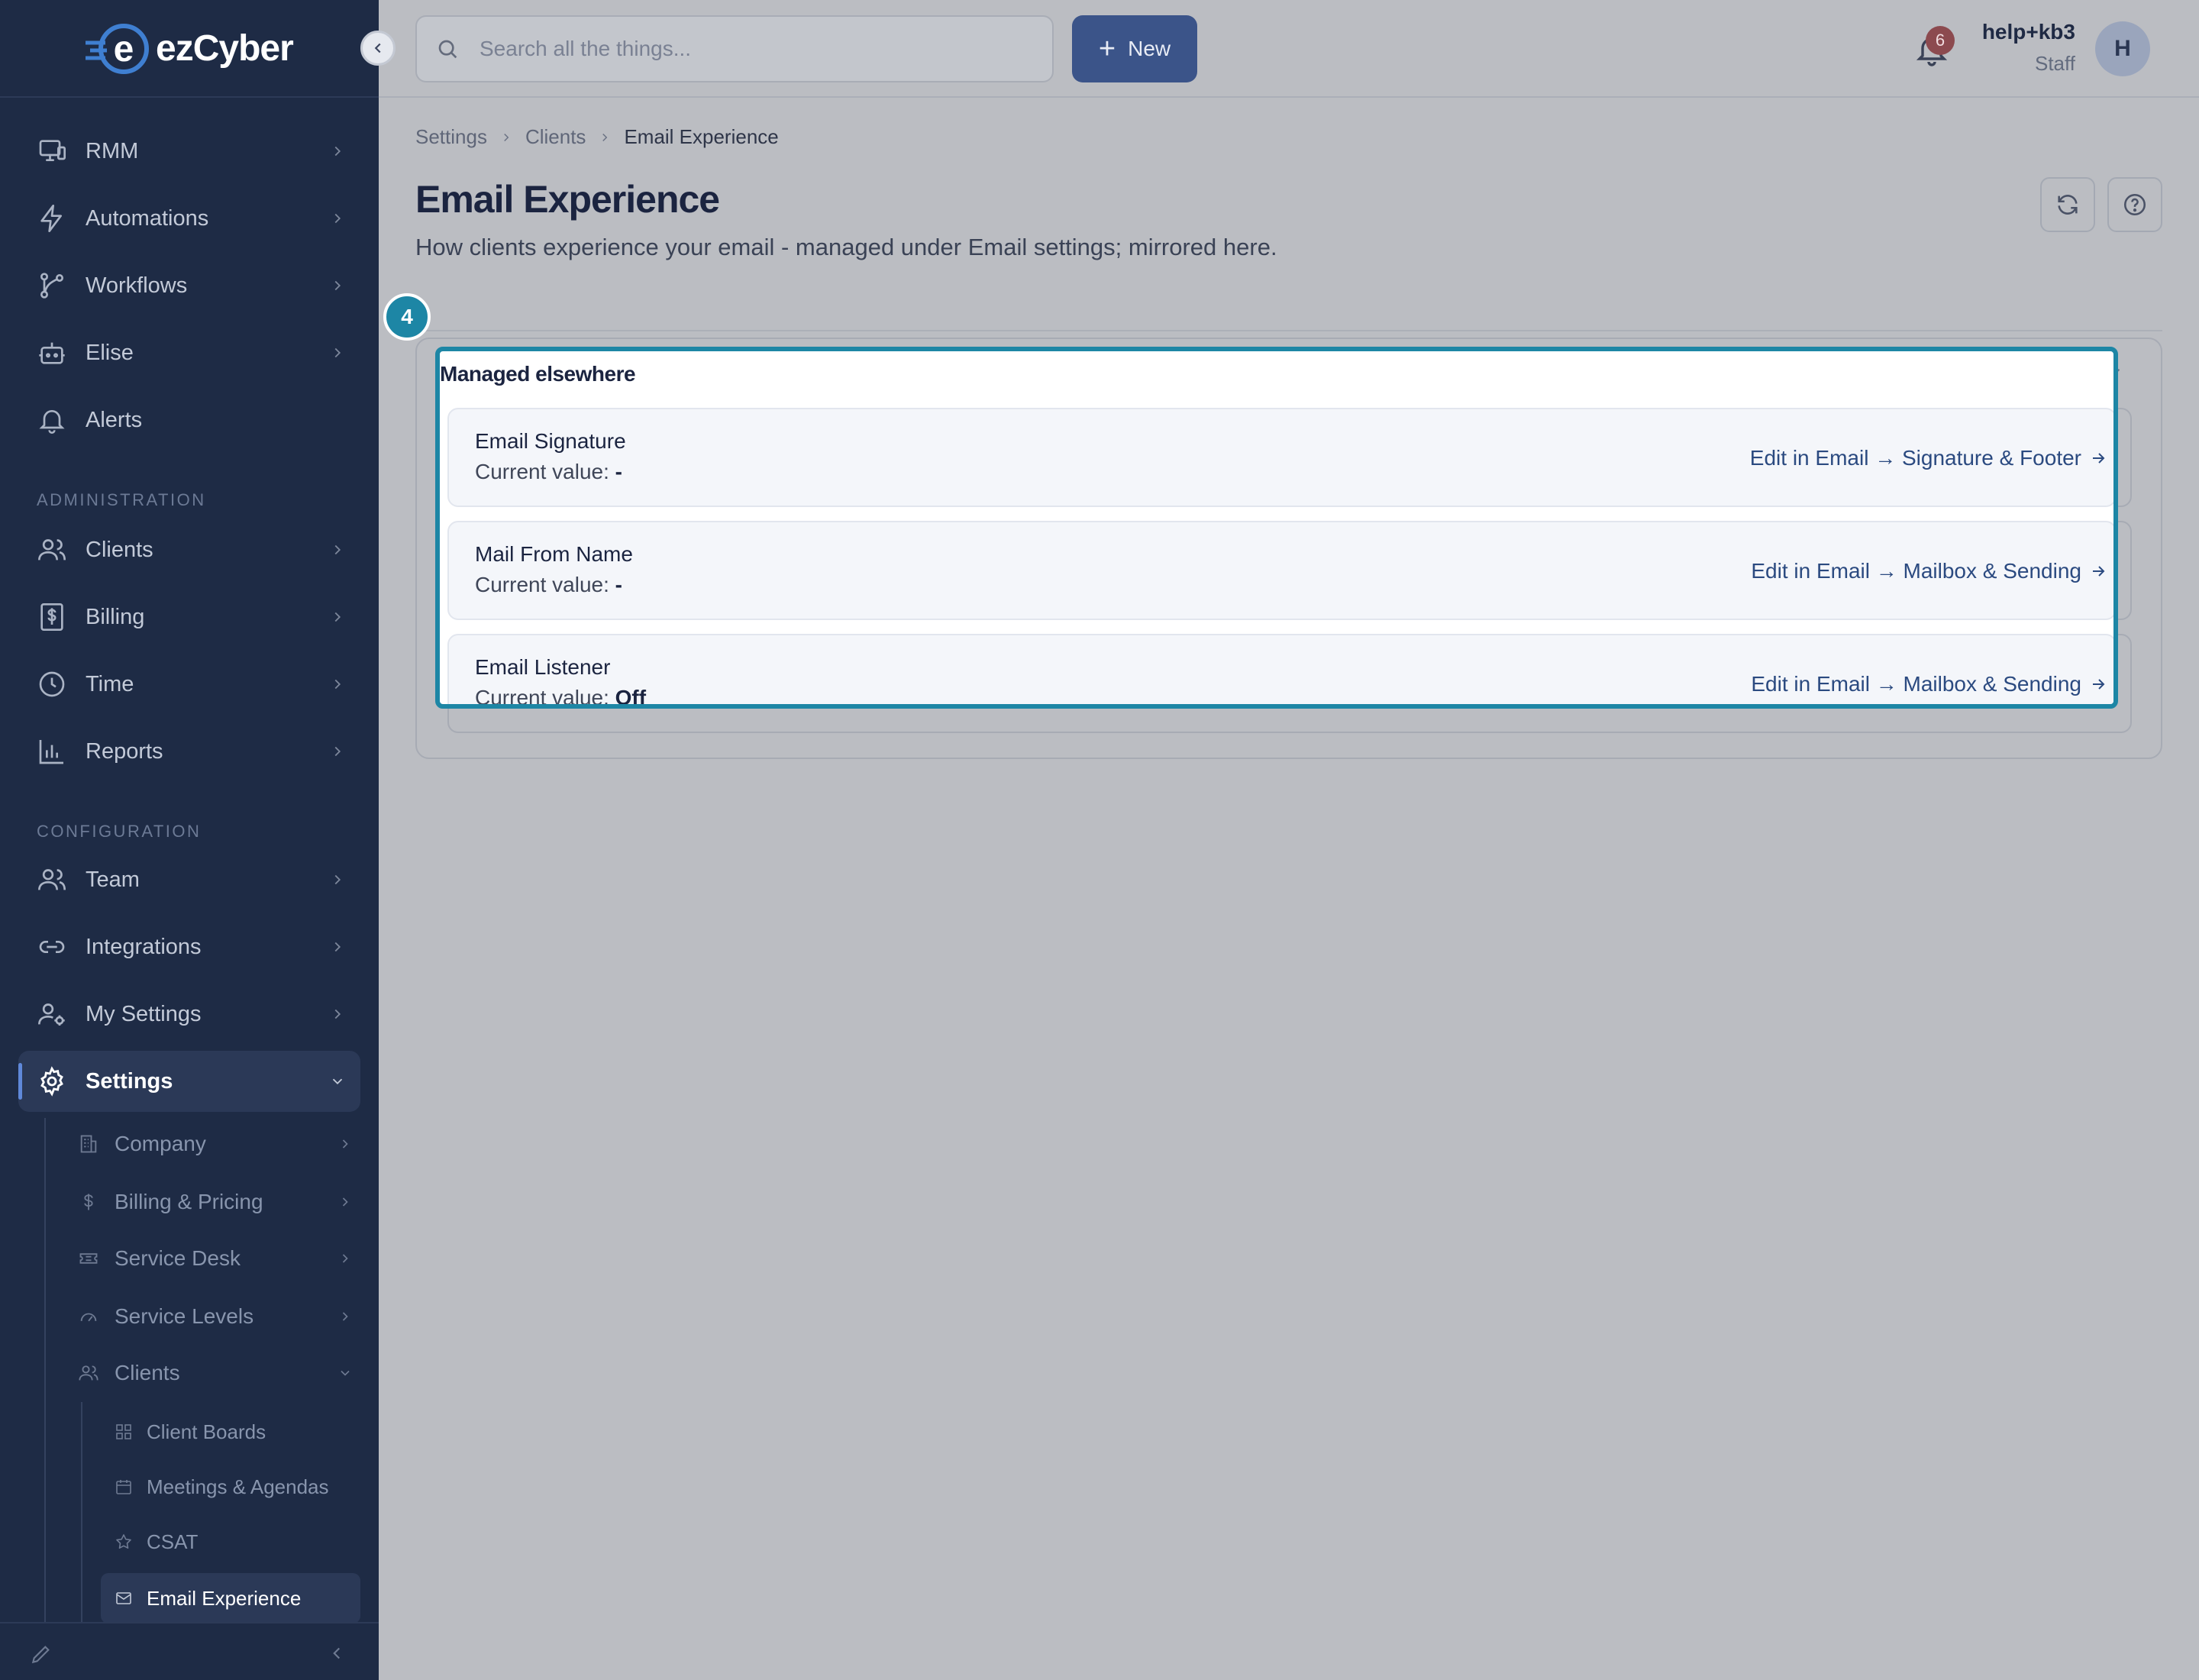  What do you see at coordinates (1107, 49) in the screenshot?
I see `plus-icon: +` at bounding box center [1107, 49].